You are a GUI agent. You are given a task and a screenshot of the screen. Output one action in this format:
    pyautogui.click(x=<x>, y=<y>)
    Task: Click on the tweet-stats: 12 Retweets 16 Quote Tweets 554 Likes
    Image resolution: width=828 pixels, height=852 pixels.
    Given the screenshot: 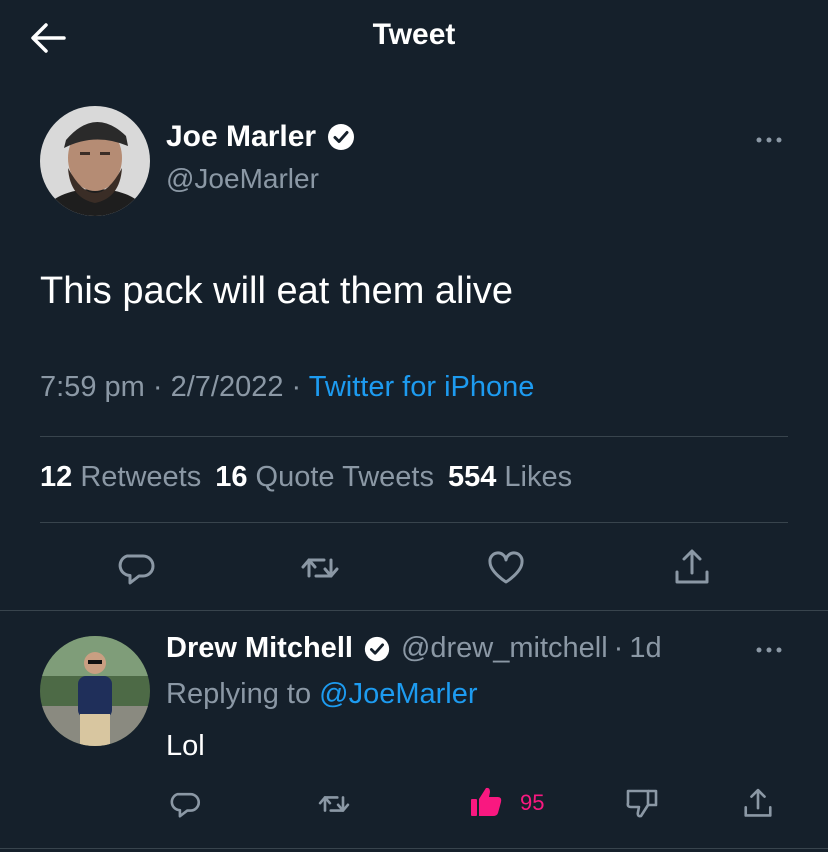 What is the action you would take?
    pyautogui.click(x=306, y=477)
    